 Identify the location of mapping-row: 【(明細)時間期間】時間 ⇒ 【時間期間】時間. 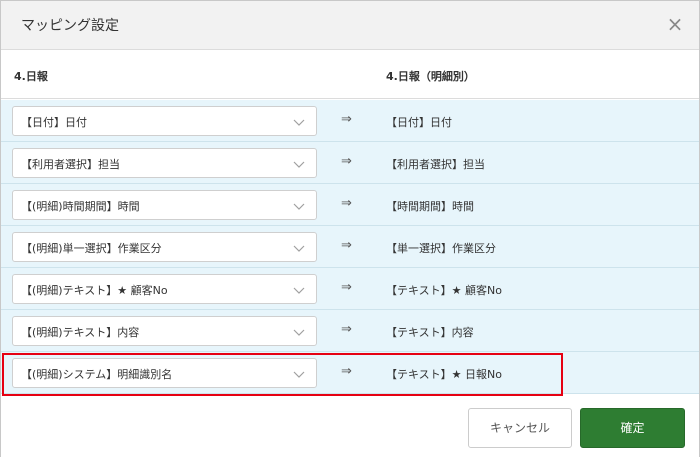
(350, 205).